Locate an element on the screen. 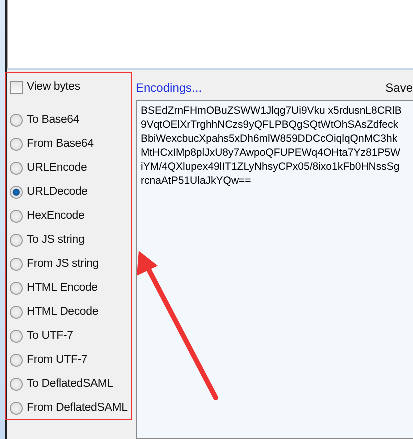  radio-label: To JS string is located at coordinates (56, 240).